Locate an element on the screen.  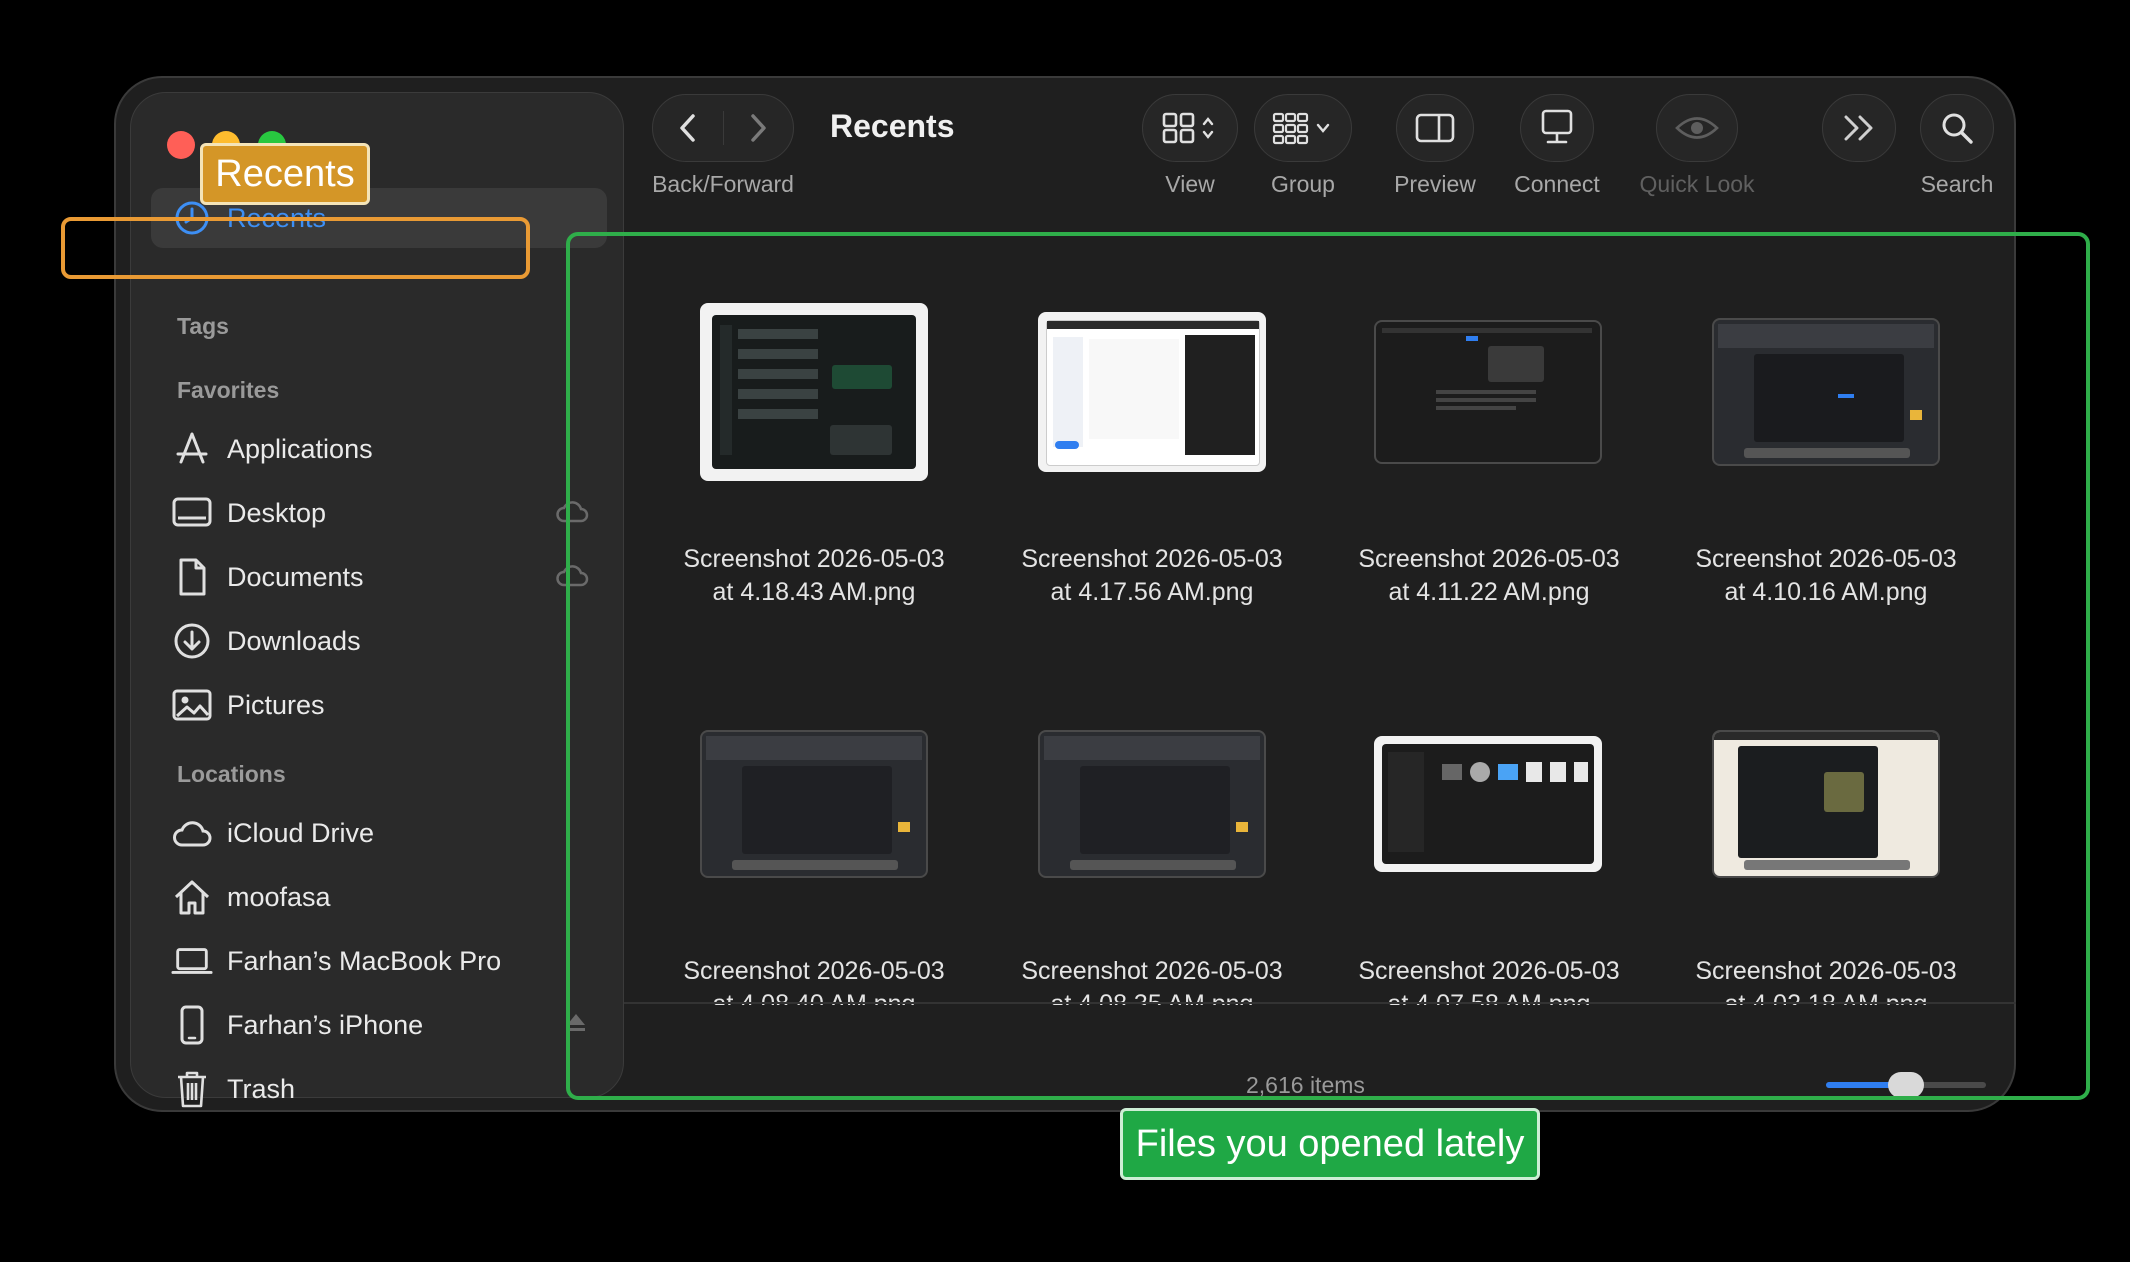
locations-section-header: Locations is located at coordinates (231, 774).